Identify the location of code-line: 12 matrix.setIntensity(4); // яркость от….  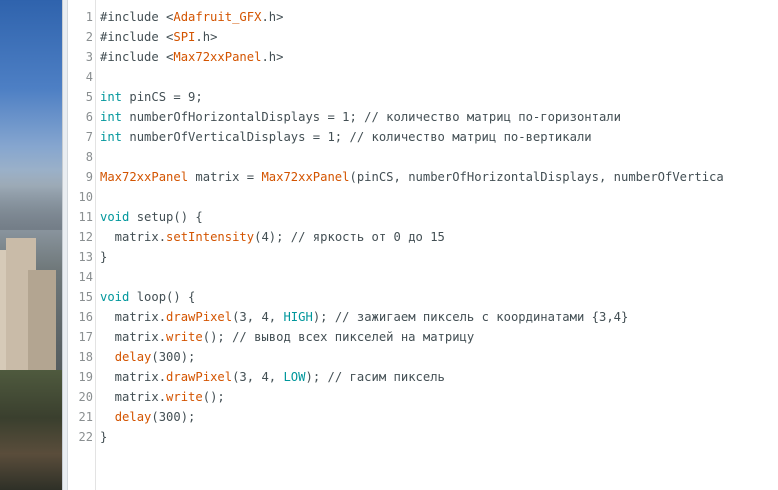
(423, 237).